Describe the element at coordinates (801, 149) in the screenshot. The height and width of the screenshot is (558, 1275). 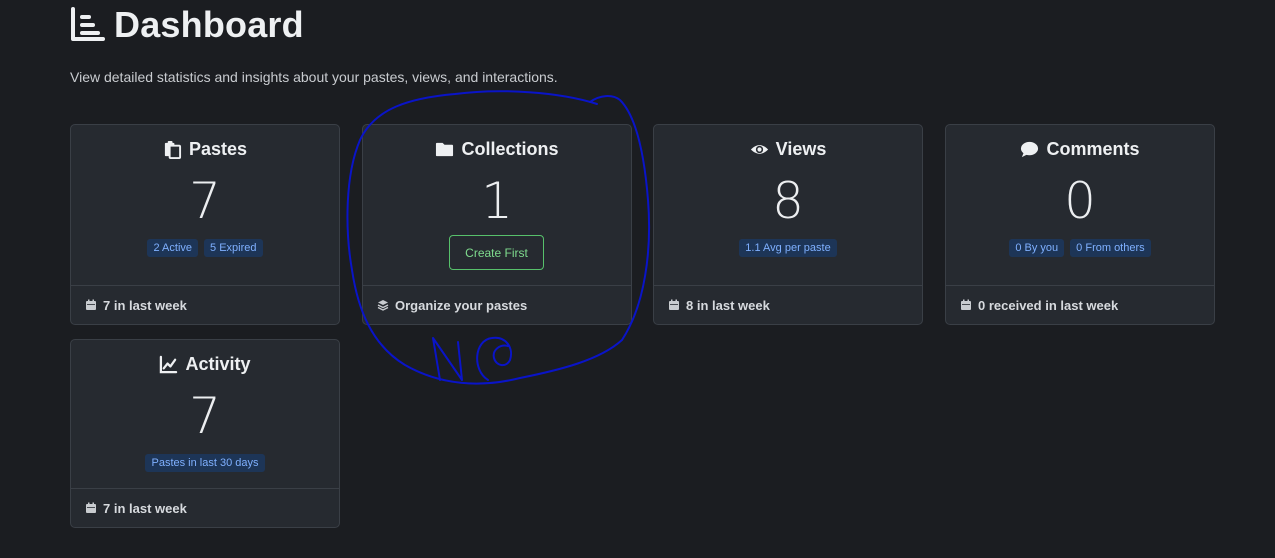
I see `views-card-title: Views` at that location.